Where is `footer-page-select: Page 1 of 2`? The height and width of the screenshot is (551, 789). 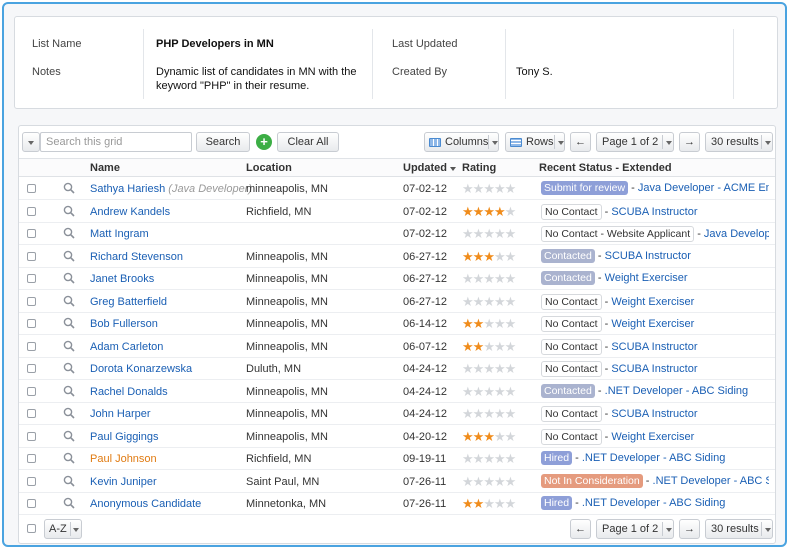 footer-page-select: Page 1 of 2 is located at coordinates (635, 529).